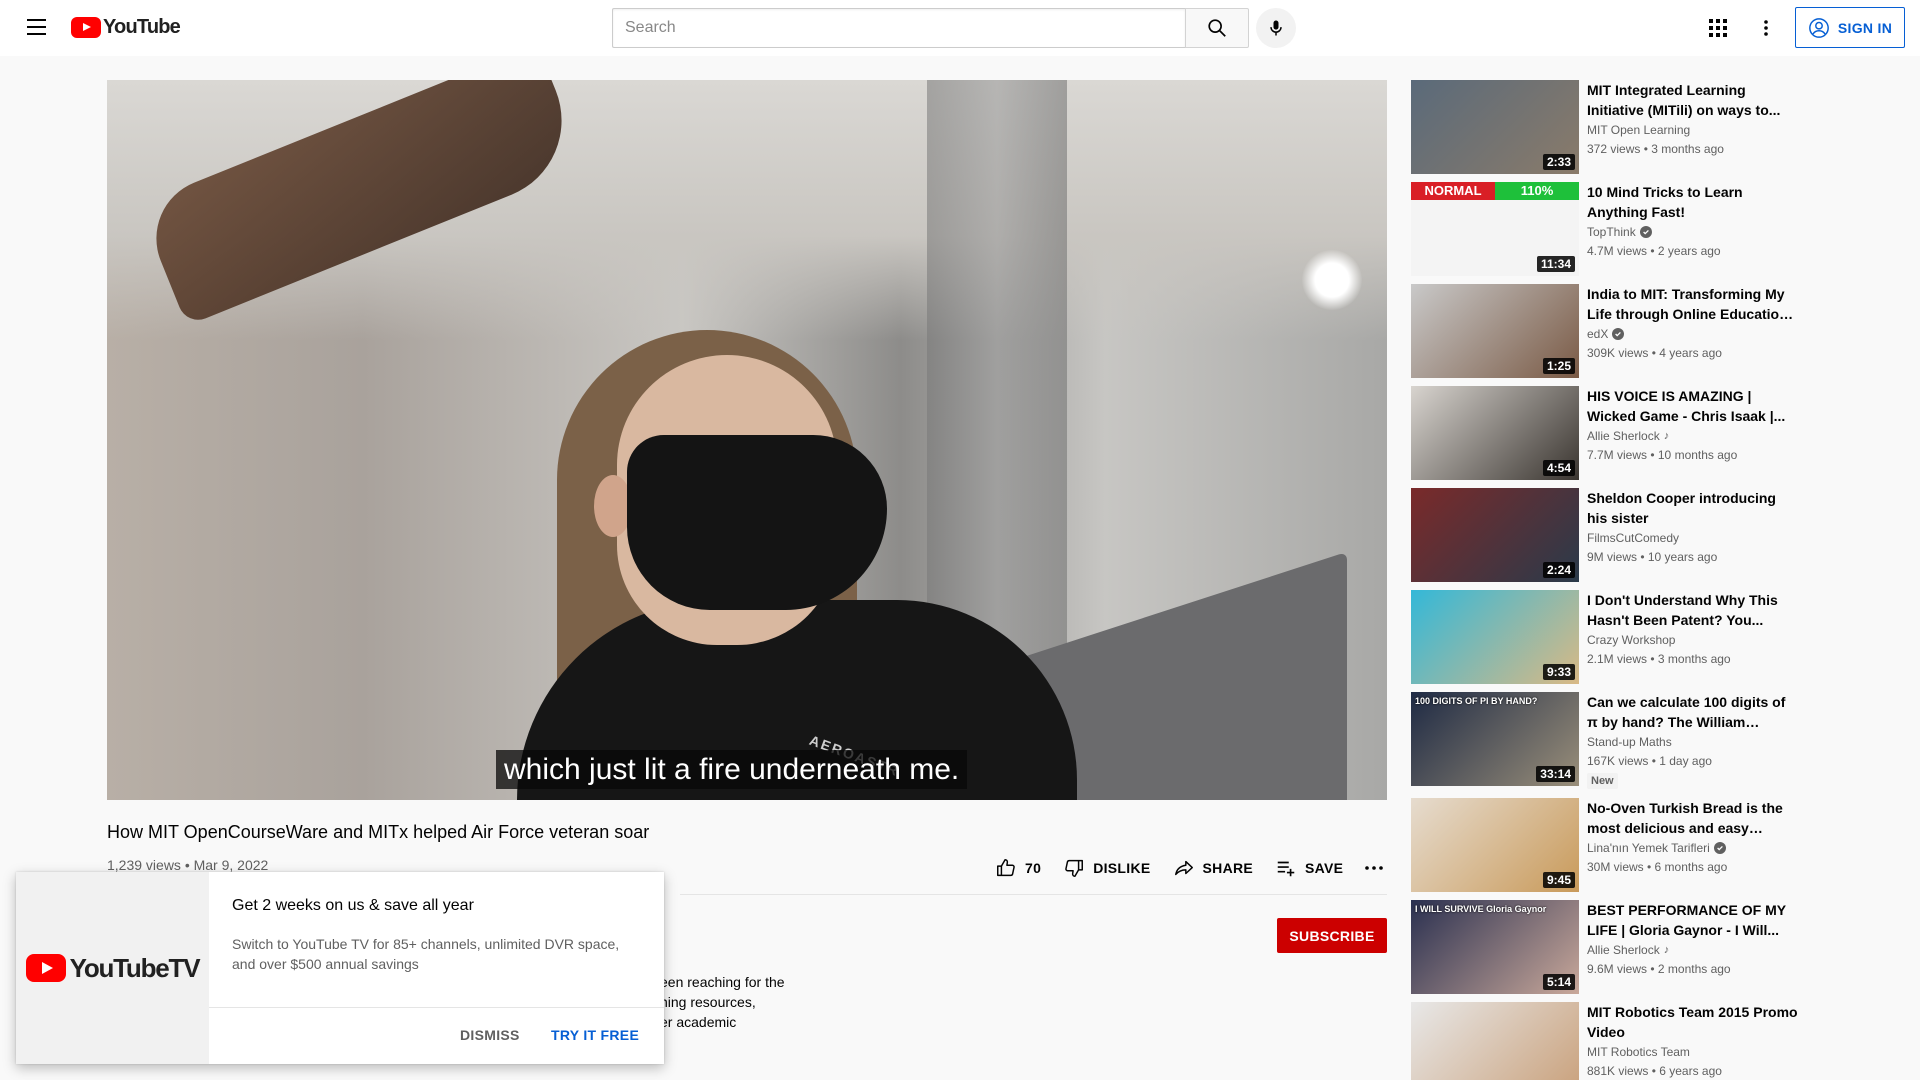  Describe the element at coordinates (1006, 868) in the screenshot. I see `thumbs-up-icon` at that location.